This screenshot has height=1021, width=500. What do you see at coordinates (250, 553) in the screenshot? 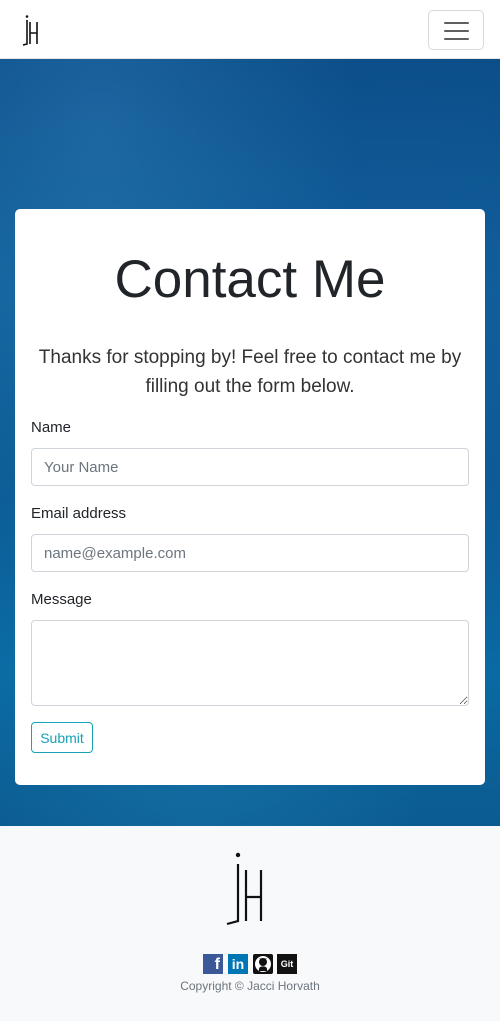
I see `email-input` at bounding box center [250, 553].